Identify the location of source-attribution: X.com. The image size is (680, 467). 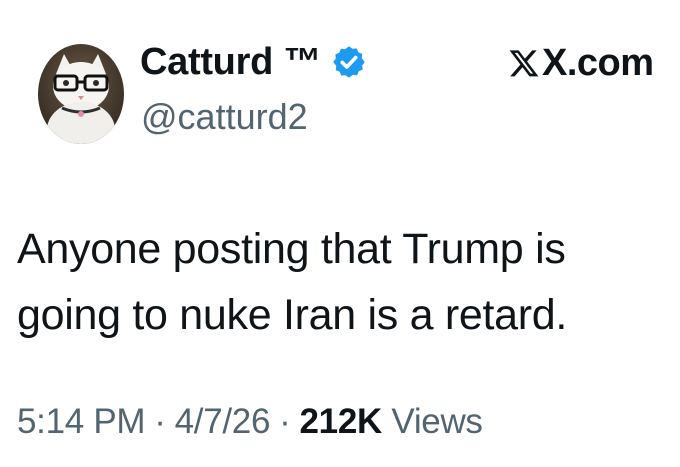
(581, 63).